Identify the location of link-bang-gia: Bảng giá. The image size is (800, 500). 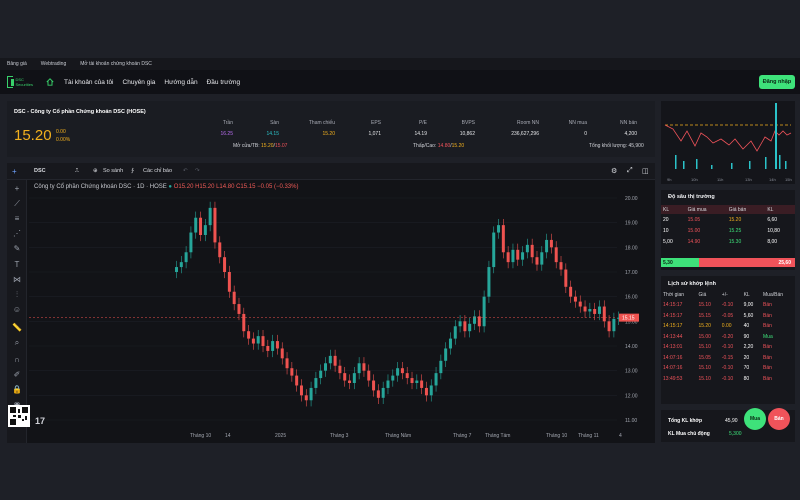
(17, 64).